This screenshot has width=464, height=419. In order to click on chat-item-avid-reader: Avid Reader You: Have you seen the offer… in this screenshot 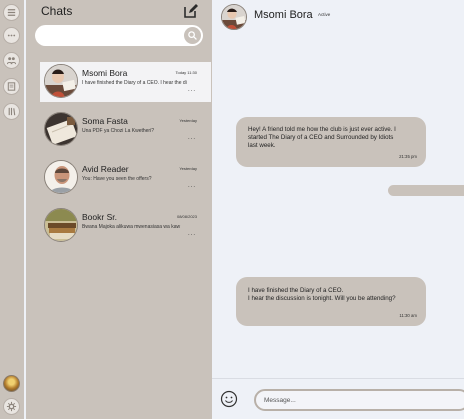, I will do `click(125, 178)`.